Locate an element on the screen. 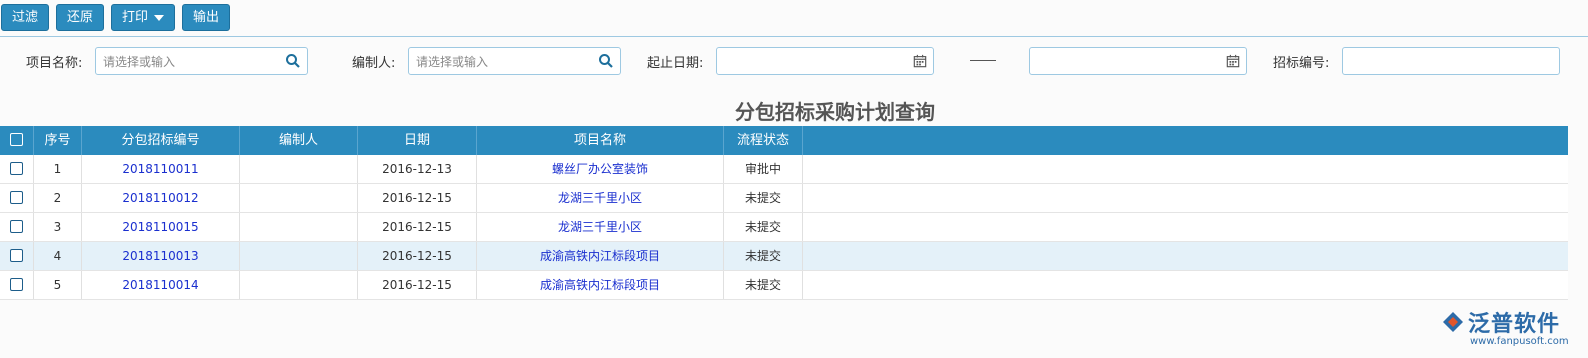 This screenshot has width=1588, height=358. project-link: 螺丝厂办公室装饰 is located at coordinates (600, 169).